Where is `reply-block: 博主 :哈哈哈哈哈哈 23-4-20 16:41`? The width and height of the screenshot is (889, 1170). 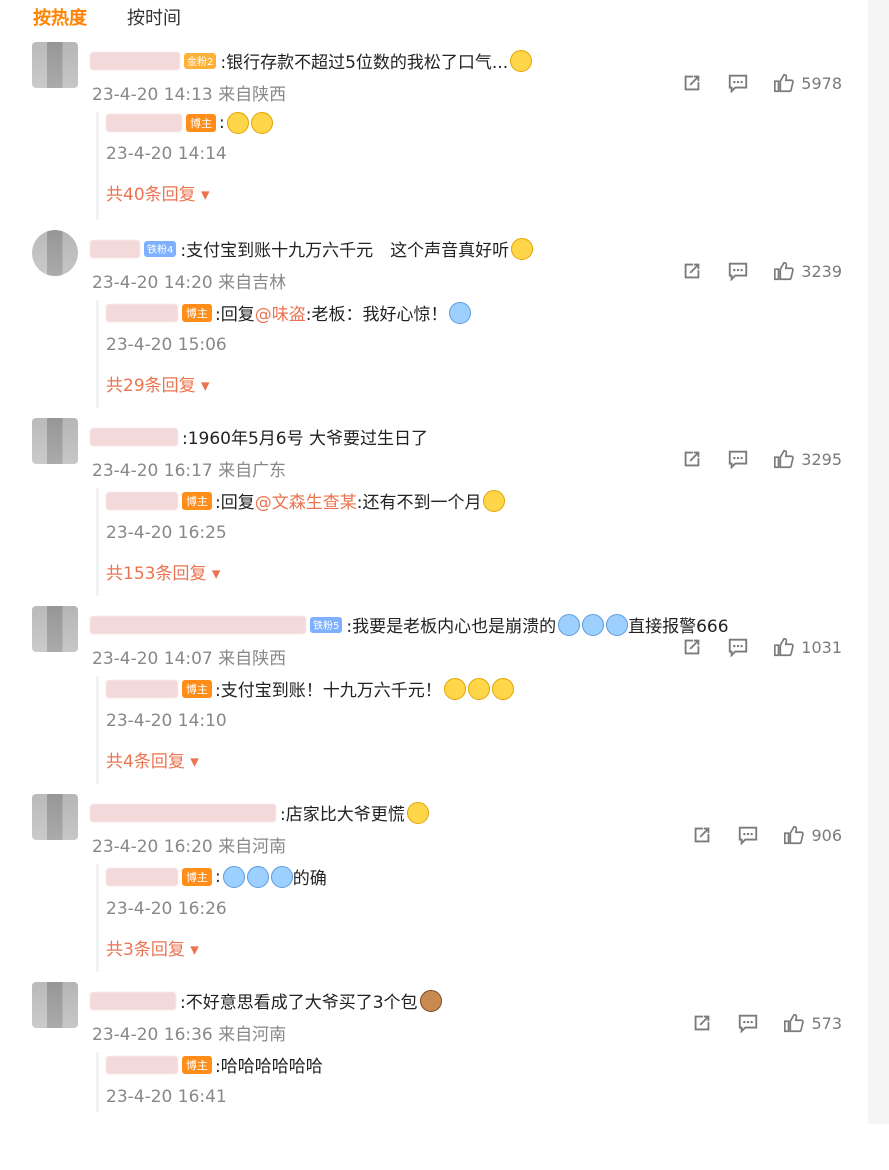
reply-block: 博主 :哈哈哈哈哈哈 23-4-20 16:41 is located at coordinates (471, 1082).